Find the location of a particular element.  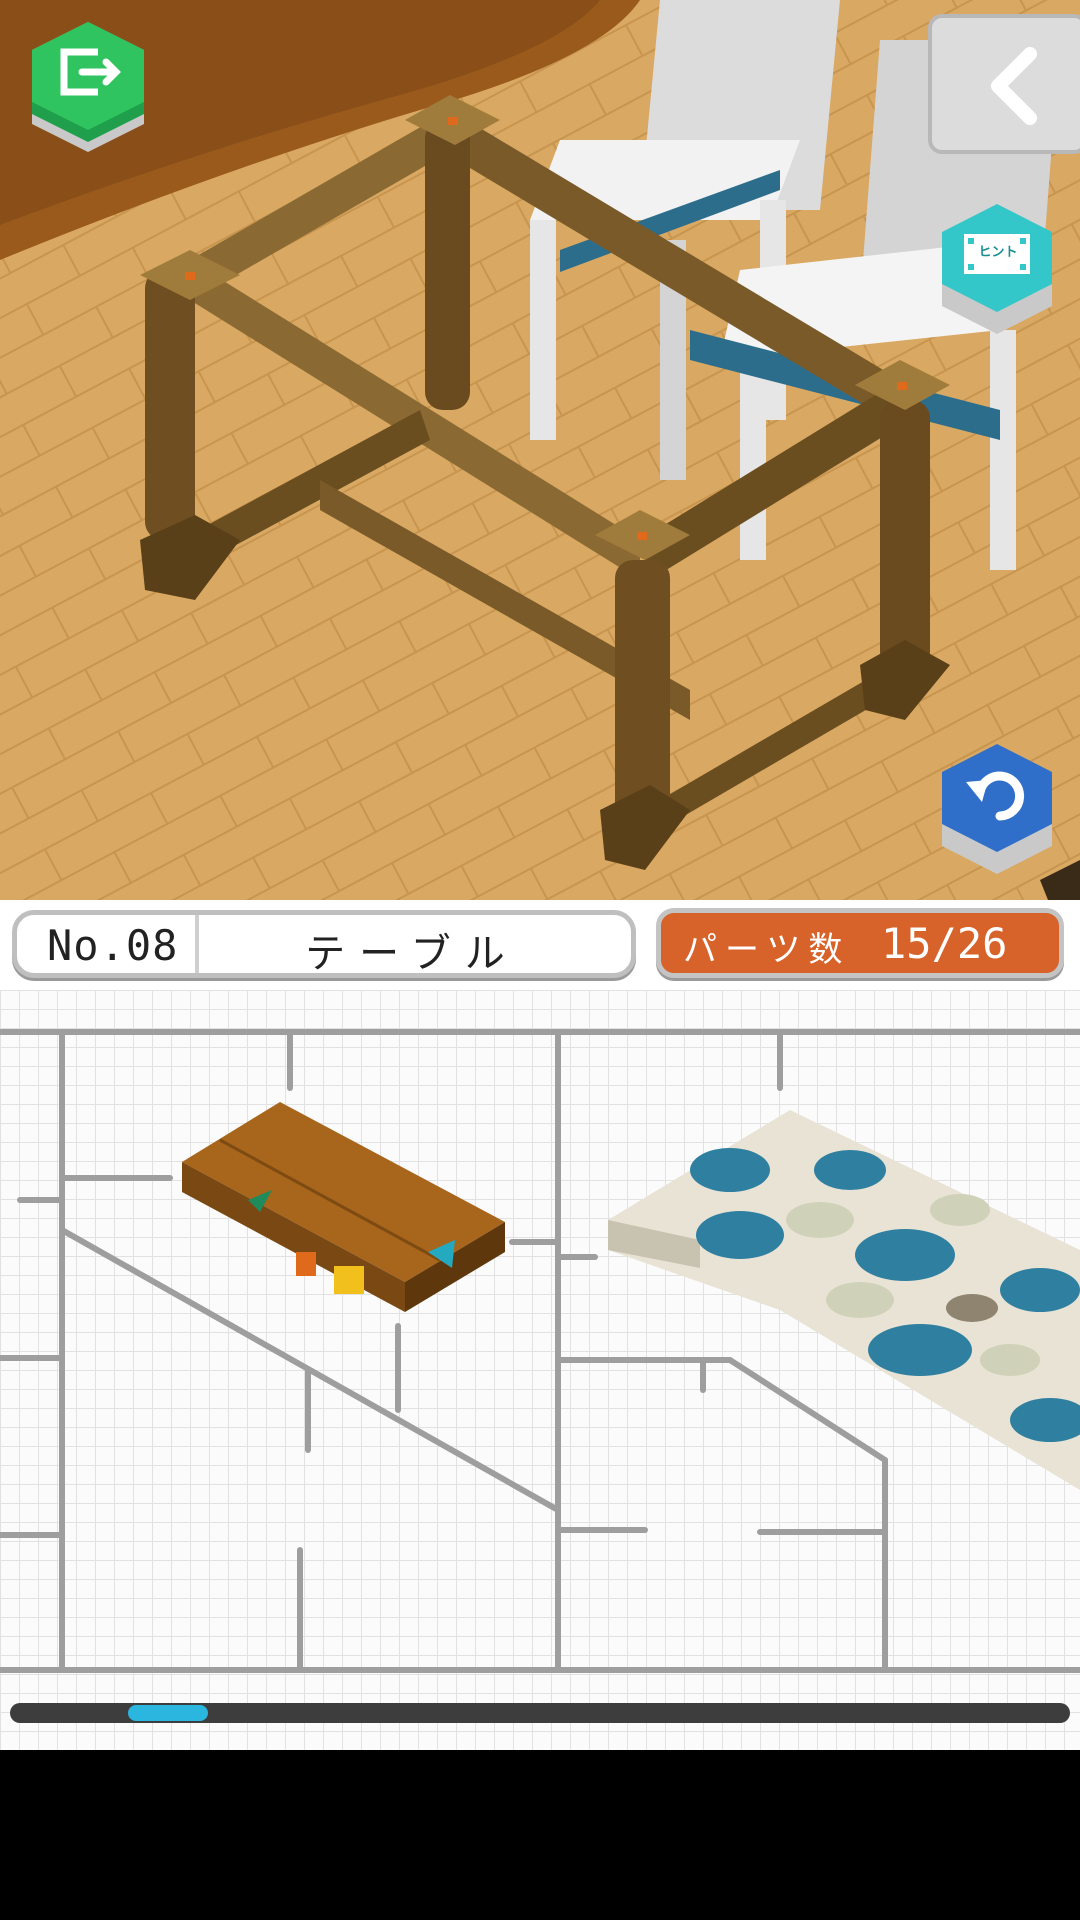

hint-button: ヒント is located at coordinates (997, 270).